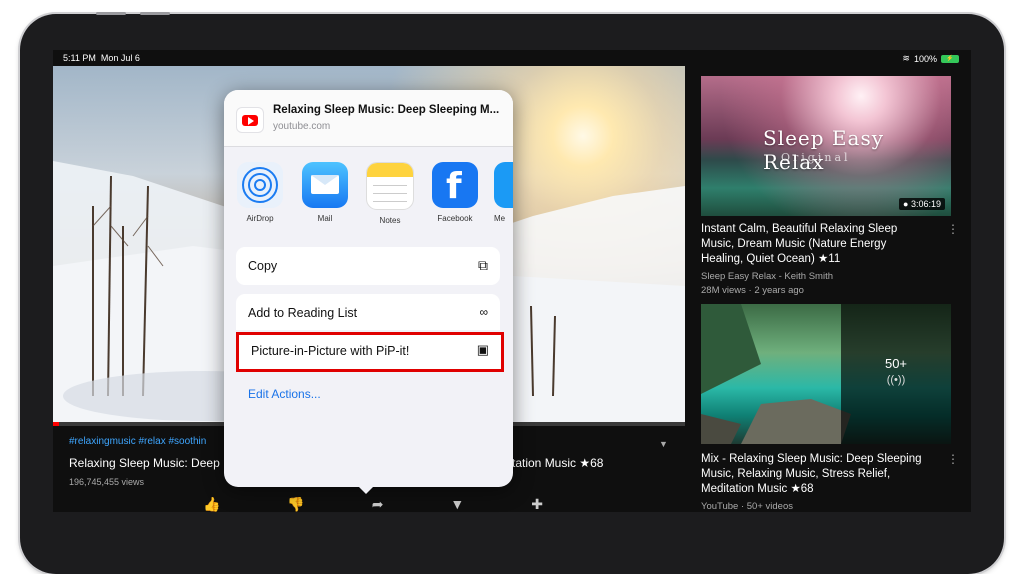 Image resolution: width=1024 pixels, height=574 pixels. I want to click on copy-icon: ⧉, so click(483, 265).